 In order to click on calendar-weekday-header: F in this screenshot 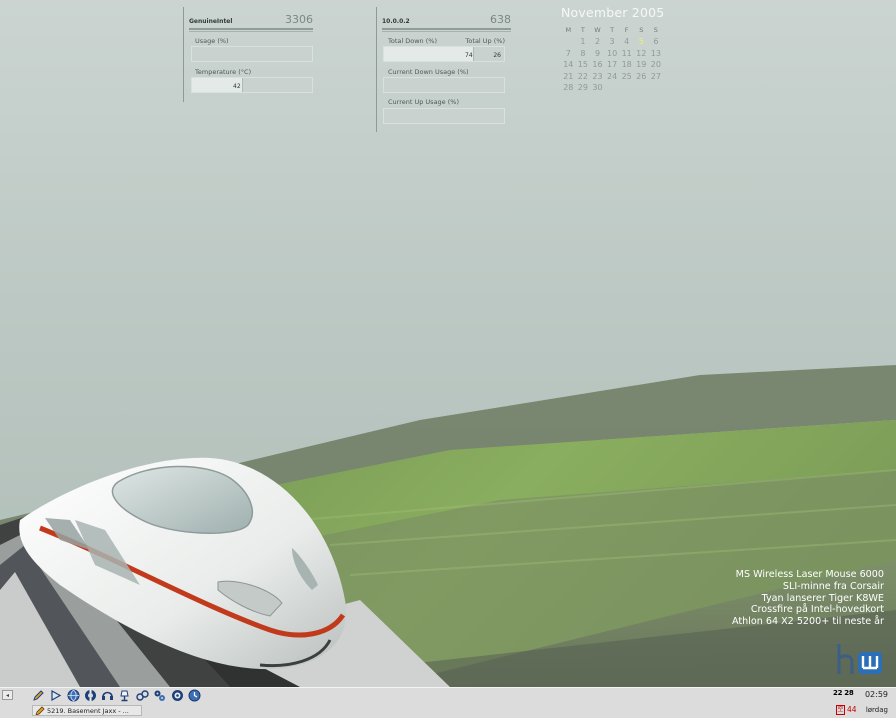, I will do `click(626, 30)`.